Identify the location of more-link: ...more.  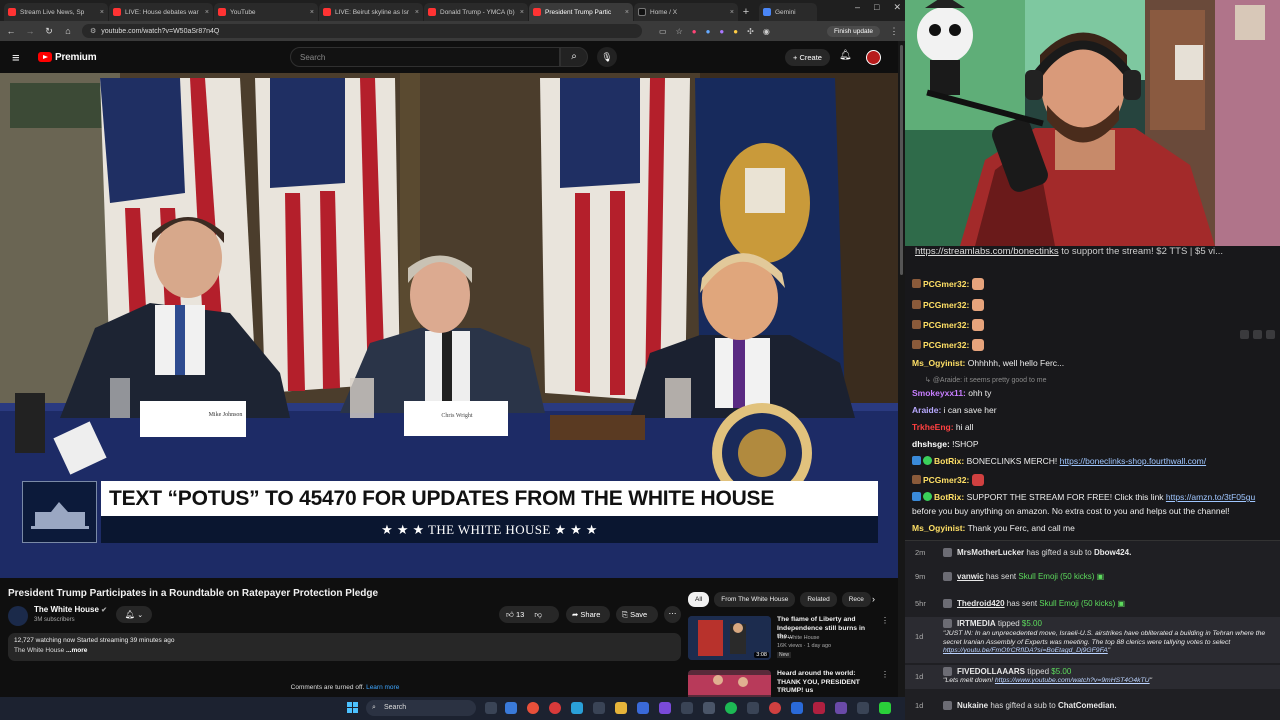
(75, 650).